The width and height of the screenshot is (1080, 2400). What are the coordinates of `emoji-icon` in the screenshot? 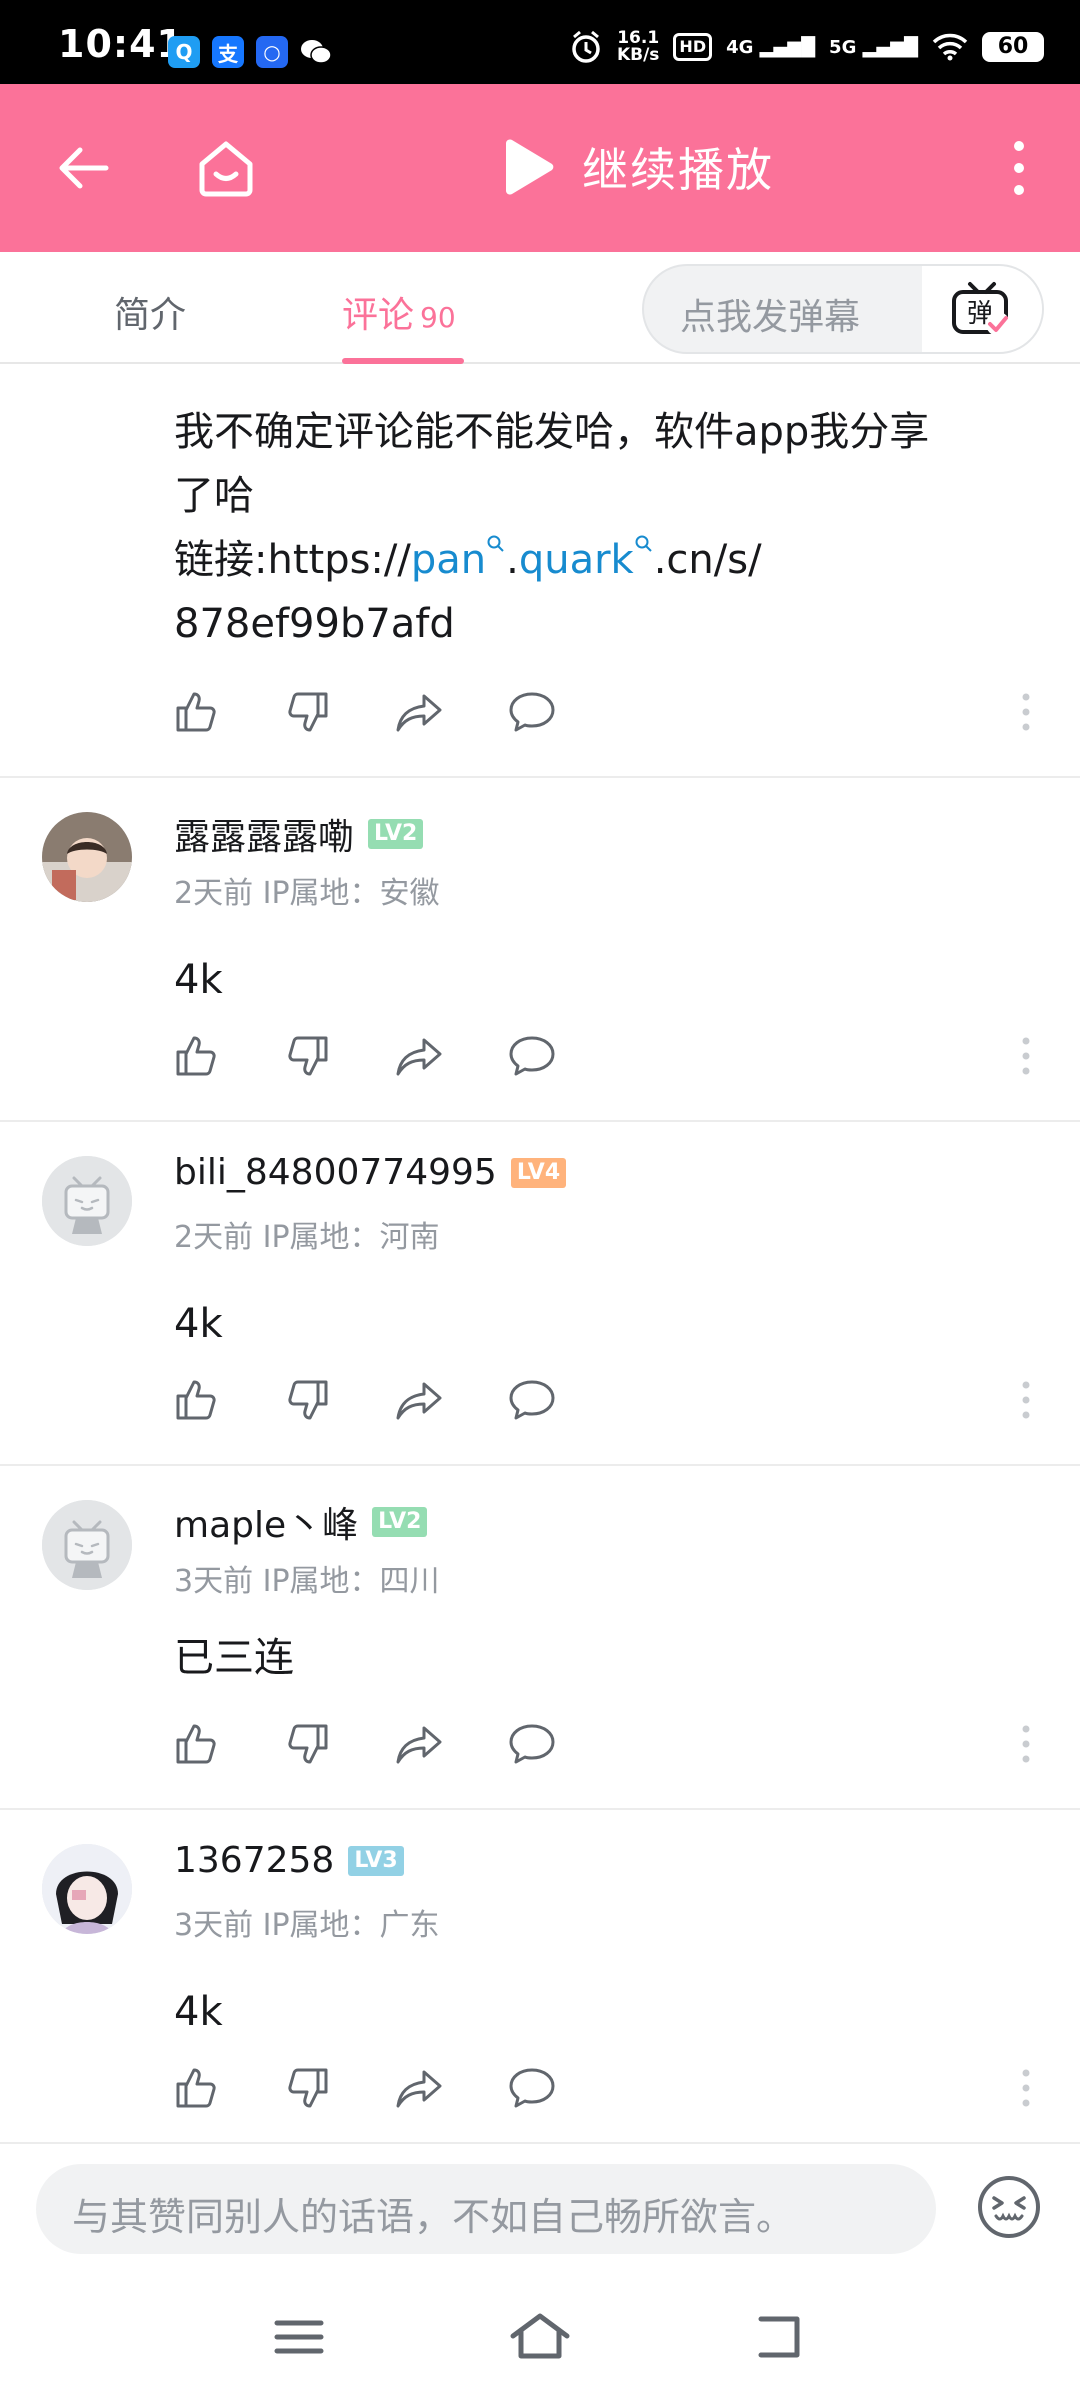 It's located at (1009, 2207).